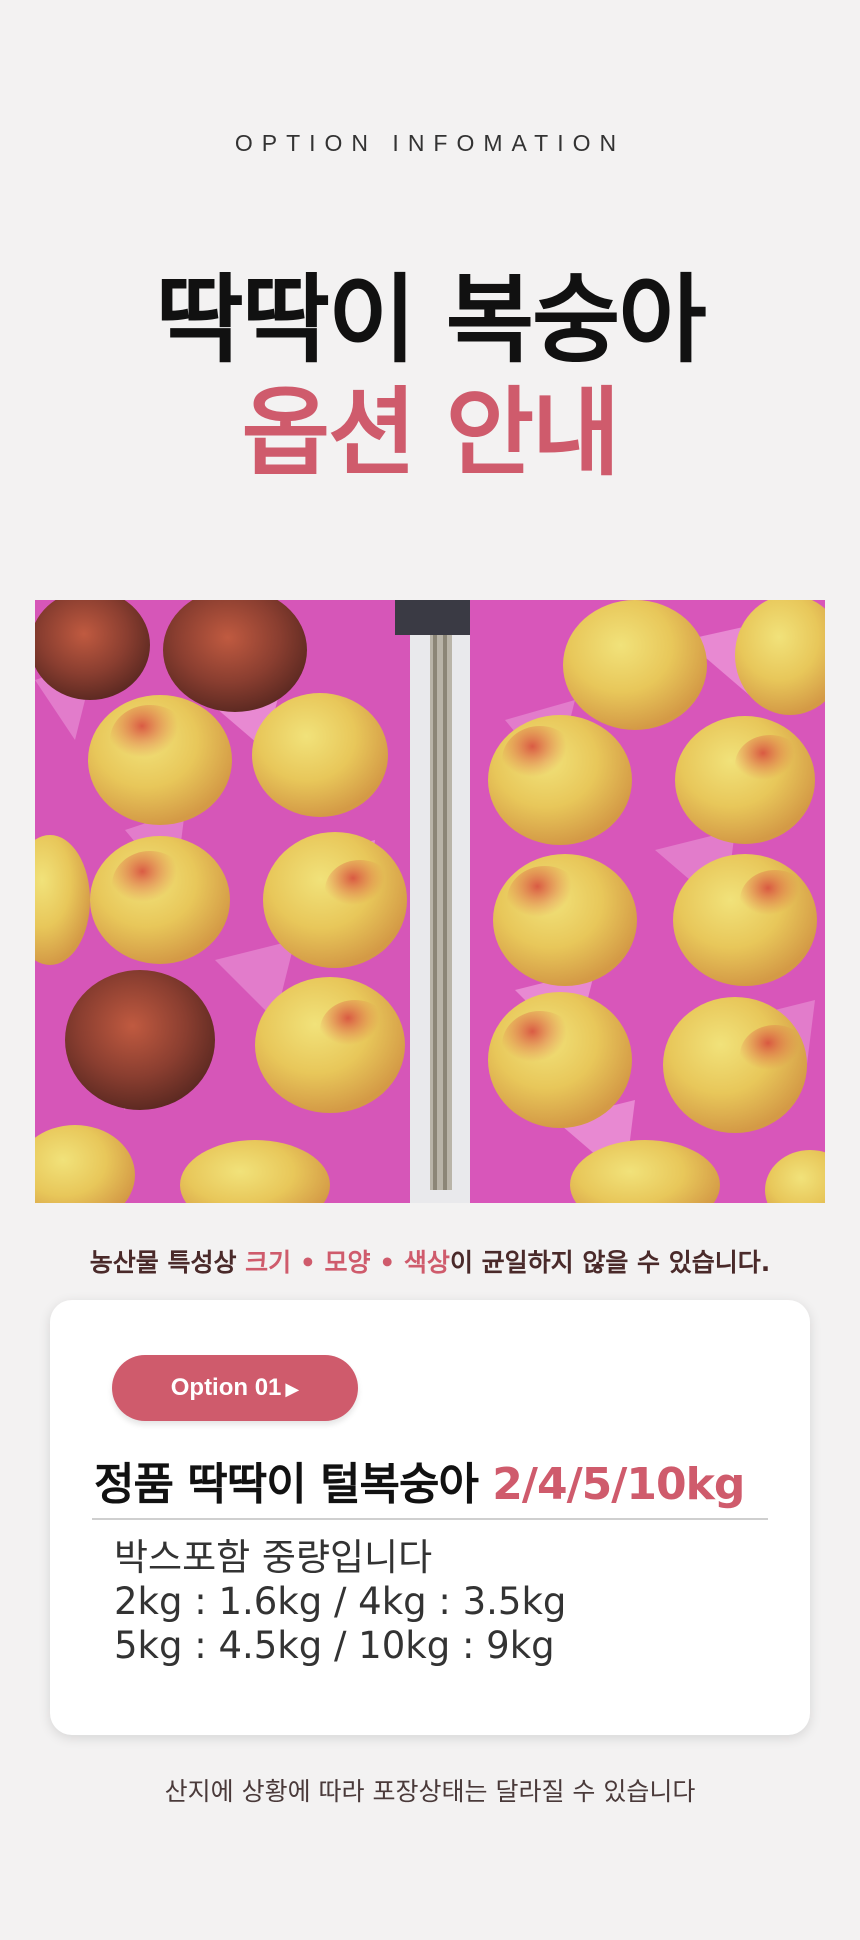  I want to click on product-name: 정품 딱딱이 털복숭아, so click(286, 1484).